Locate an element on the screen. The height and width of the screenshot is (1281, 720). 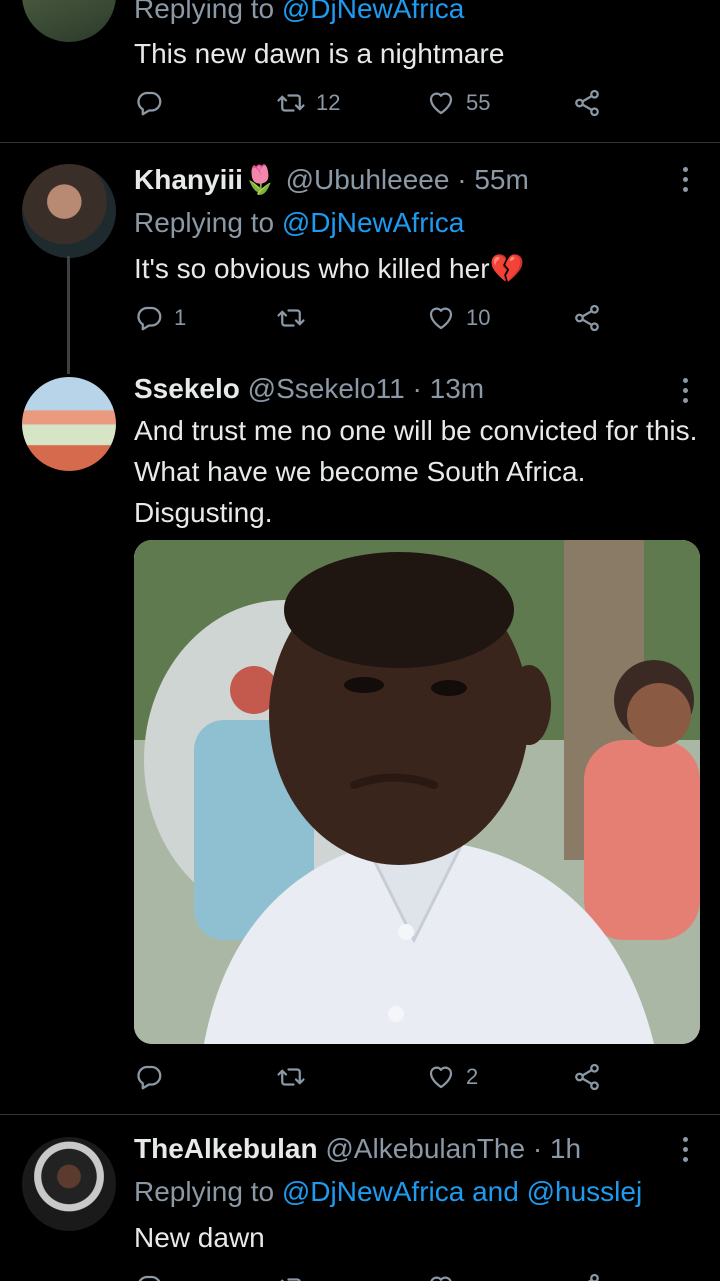
tweet-actions: 2 is located at coordinates (374, 1080).